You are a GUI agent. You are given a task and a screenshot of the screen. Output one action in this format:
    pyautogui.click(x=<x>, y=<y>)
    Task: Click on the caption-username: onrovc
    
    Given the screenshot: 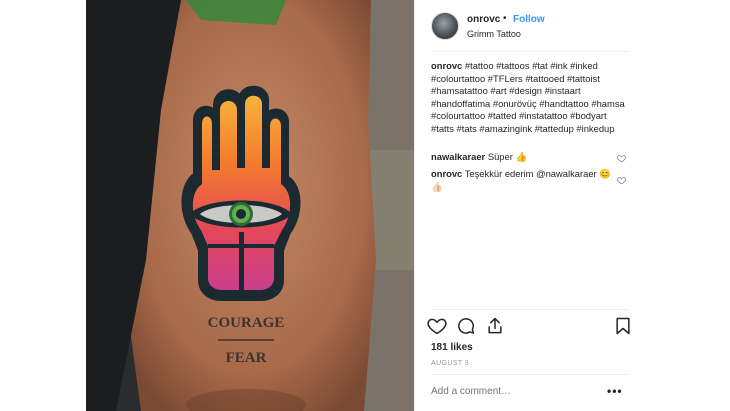 What is the action you would take?
    pyautogui.click(x=446, y=65)
    